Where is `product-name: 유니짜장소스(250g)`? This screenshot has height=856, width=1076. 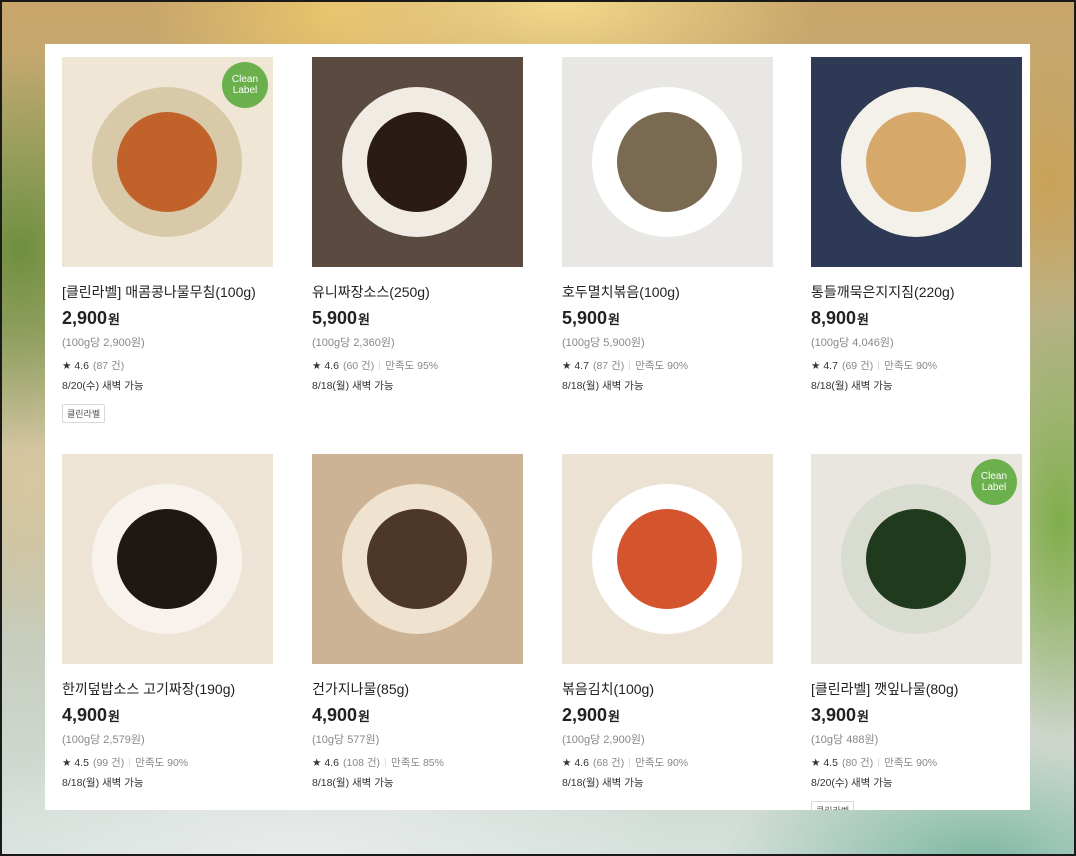 product-name: 유니짜장소스(250g) is located at coordinates (417, 292).